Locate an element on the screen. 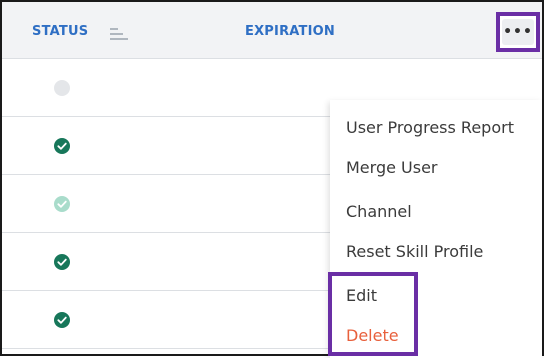 Image resolution: width=544 pixels, height=358 pixels. row-actions-button: ••• is located at coordinates (518, 32).